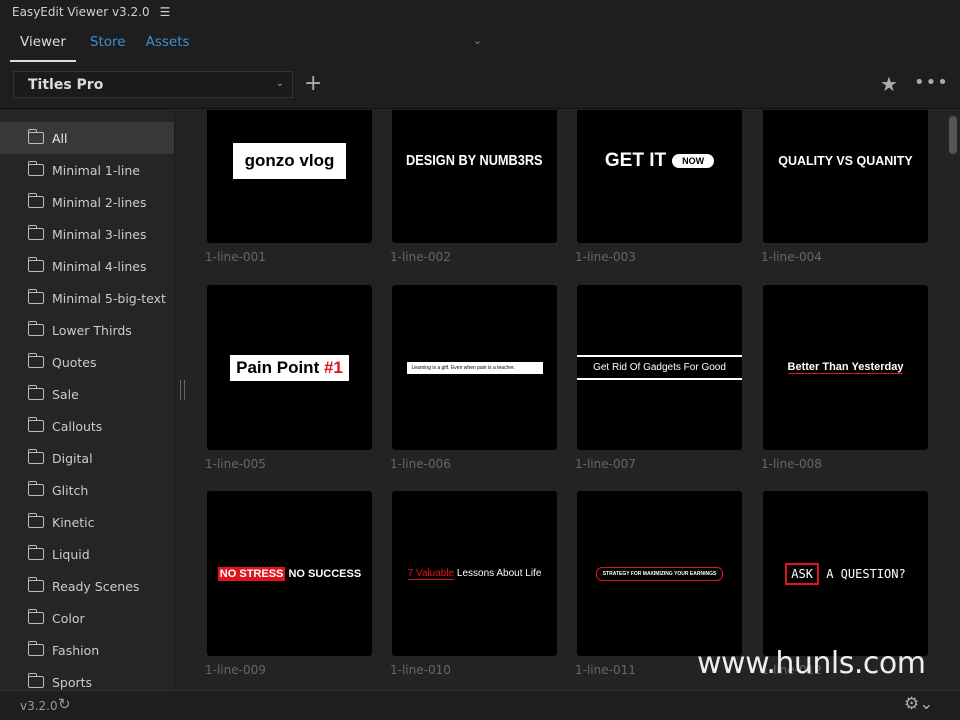 This screenshot has width=960, height=720. What do you see at coordinates (605, 464) in the screenshot?
I see `asset-label: 1-line-007` at bounding box center [605, 464].